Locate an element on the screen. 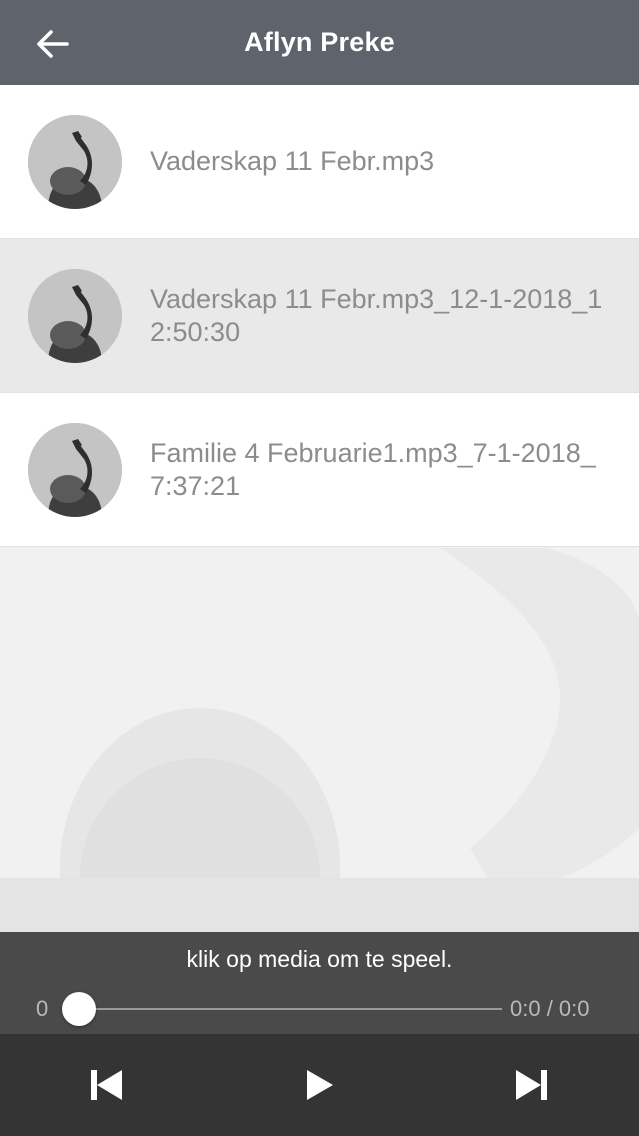  seek-slider-thumb is located at coordinates (79, 1009).